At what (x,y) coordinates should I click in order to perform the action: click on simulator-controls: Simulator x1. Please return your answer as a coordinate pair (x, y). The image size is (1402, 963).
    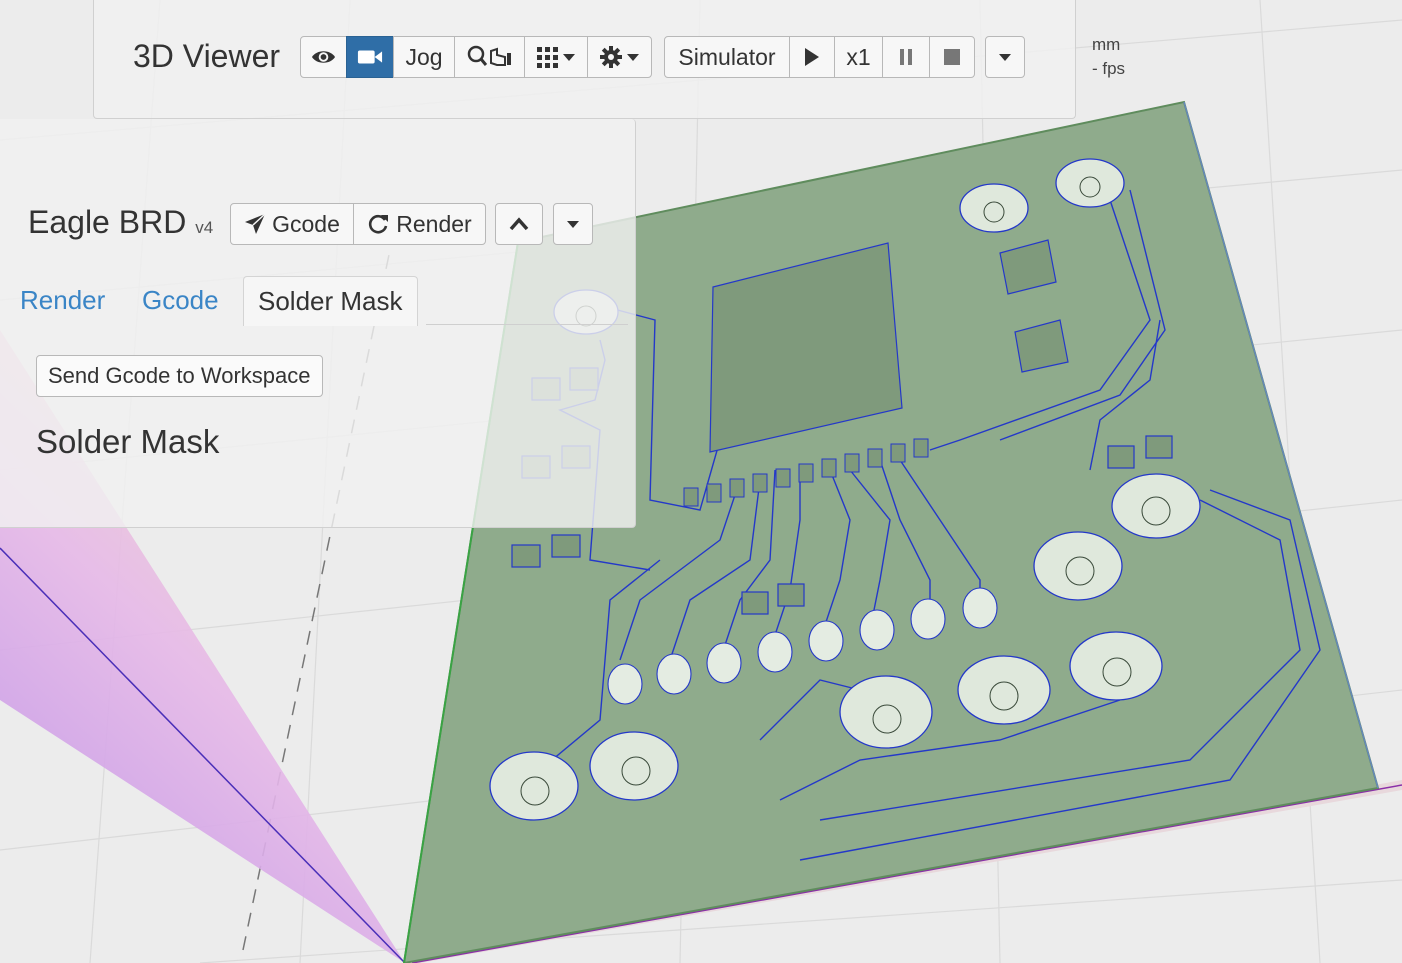
    Looking at the image, I should click on (819, 57).